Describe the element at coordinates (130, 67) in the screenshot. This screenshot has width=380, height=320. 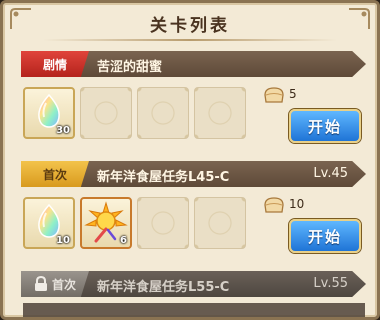
I see `stage-name: 苦涩的甜蜜` at that location.